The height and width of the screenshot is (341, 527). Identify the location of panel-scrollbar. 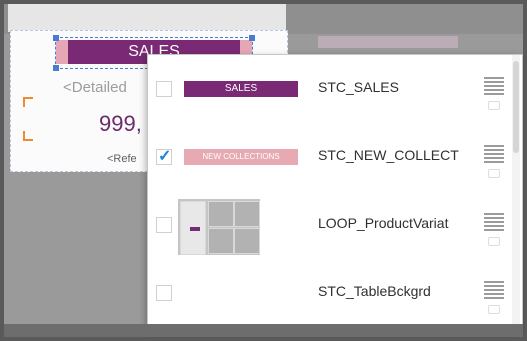
(516, 192).